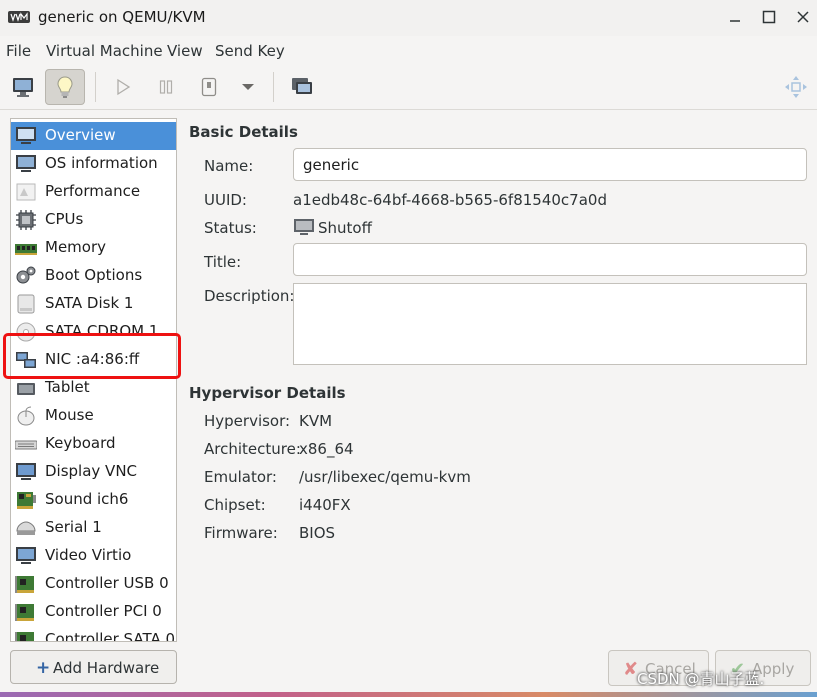 Image resolution: width=817 pixels, height=697 pixels. I want to click on sidebar-item-boot-options: Boot Options, so click(93, 276).